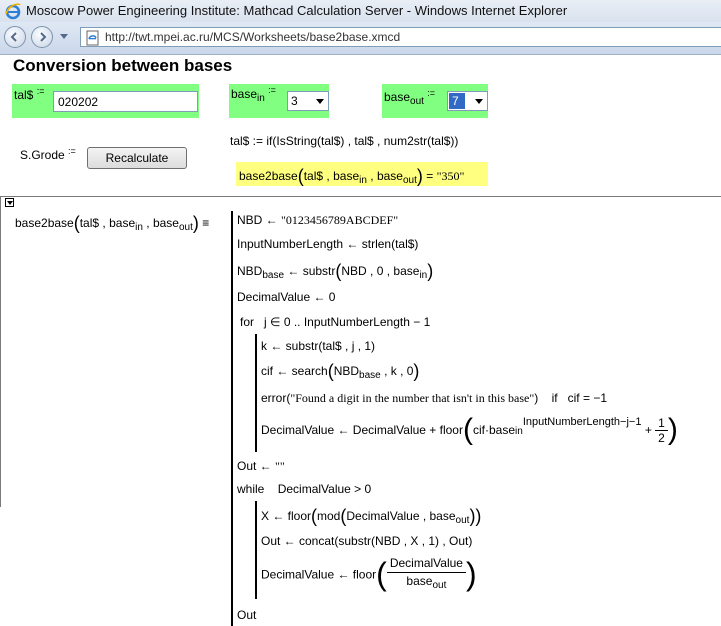 The image size is (721, 626). I want to click on dv-cif: cif·base, so click(494, 430).